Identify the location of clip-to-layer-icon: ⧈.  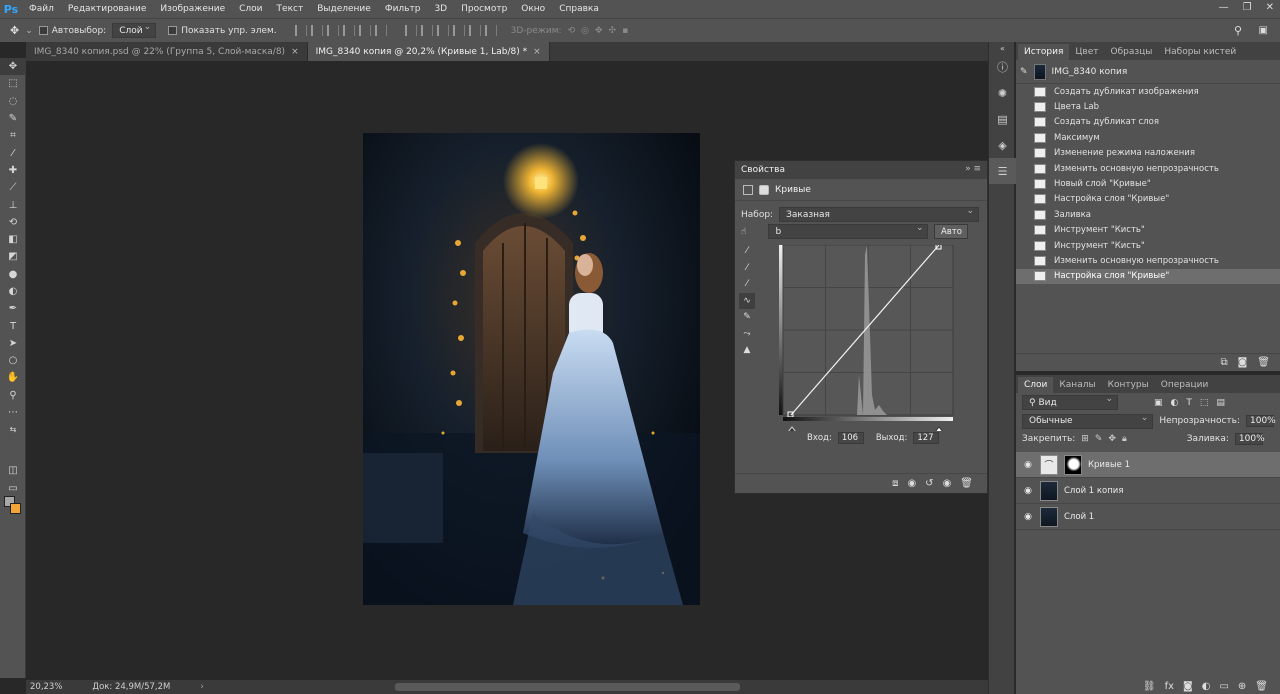
(895, 483).